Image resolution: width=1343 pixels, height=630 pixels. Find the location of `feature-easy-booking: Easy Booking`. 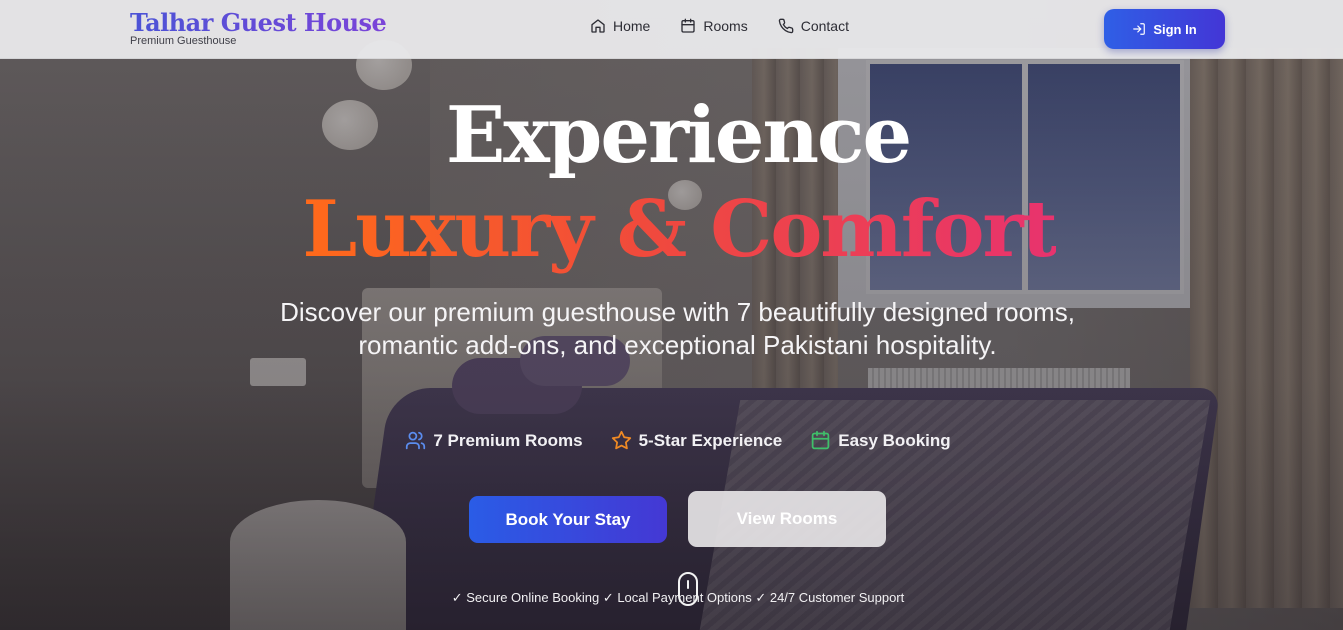

feature-easy-booking: Easy Booking is located at coordinates (880, 440).